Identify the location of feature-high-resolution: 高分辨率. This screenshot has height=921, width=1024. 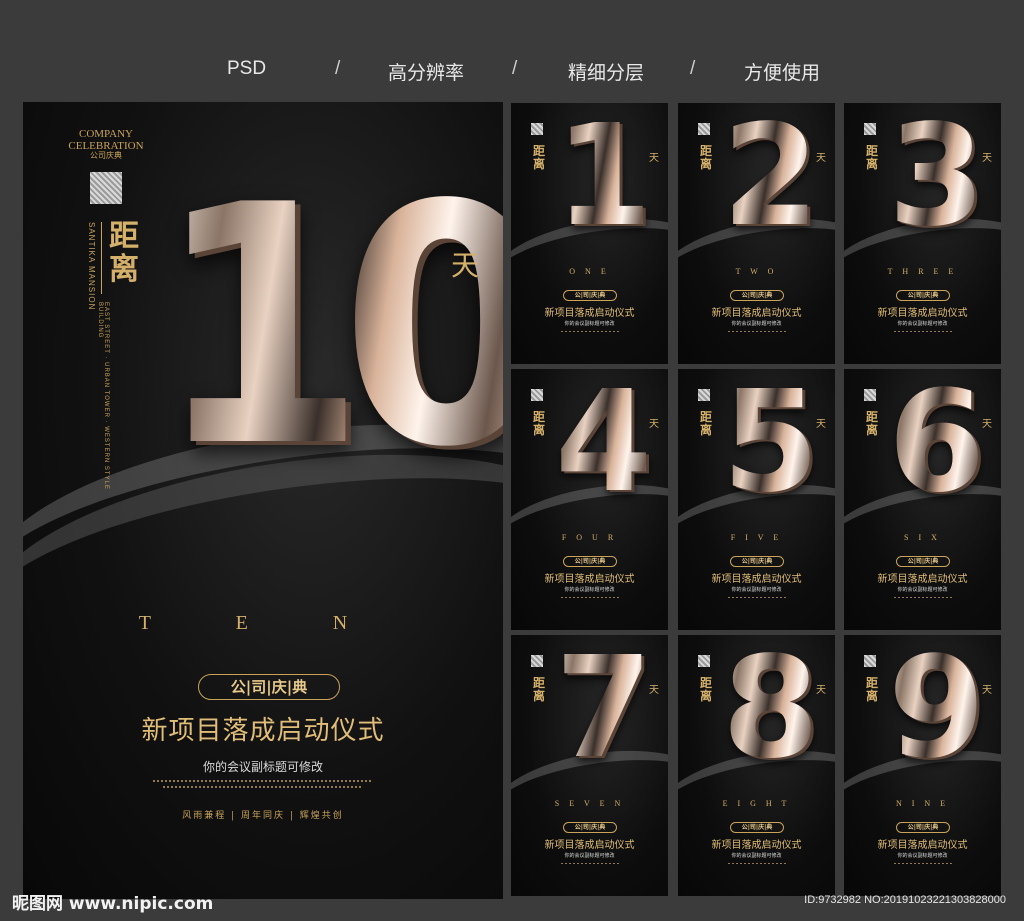
(426, 73).